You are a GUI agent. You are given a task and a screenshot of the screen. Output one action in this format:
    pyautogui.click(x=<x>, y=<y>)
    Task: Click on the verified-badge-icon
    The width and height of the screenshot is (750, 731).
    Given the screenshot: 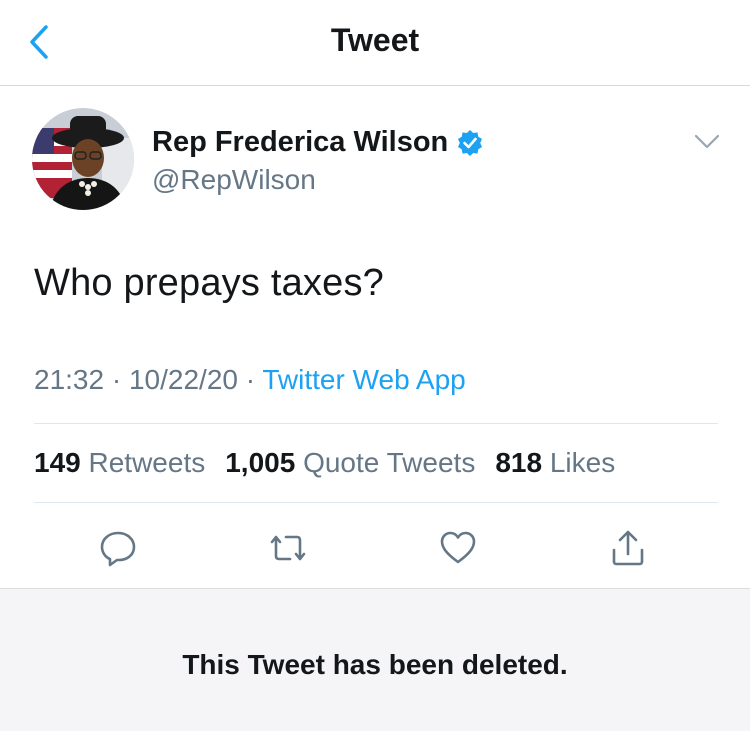 What is the action you would take?
    pyautogui.click(x=470, y=143)
    